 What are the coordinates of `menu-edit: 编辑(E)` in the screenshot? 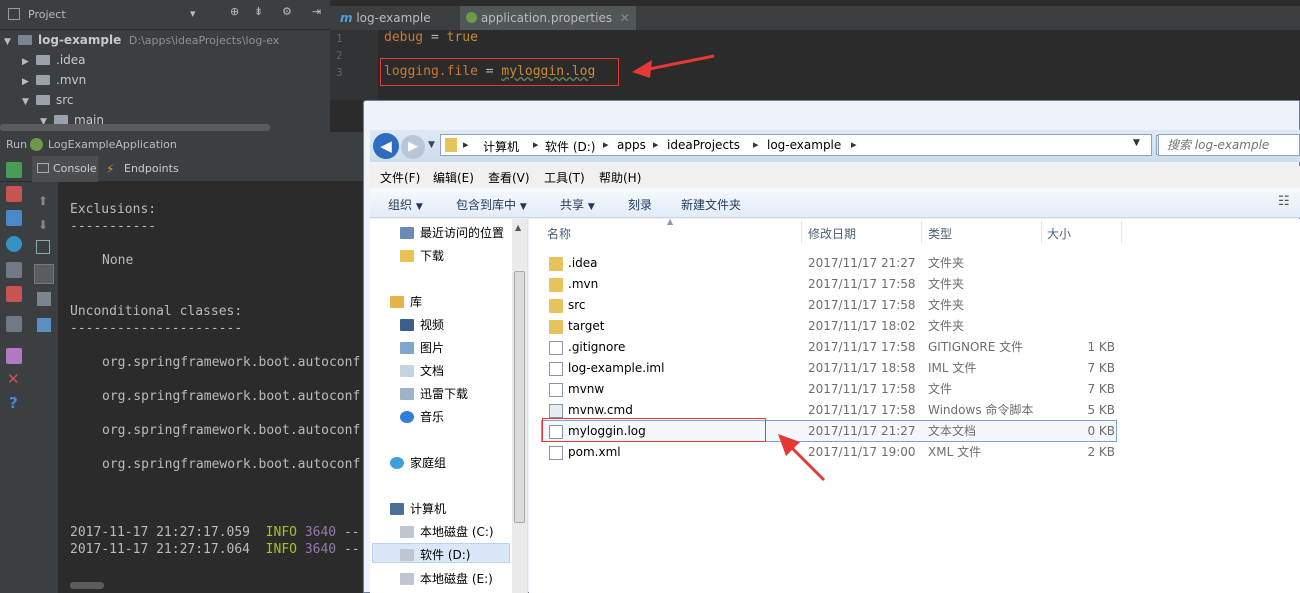 It's located at (453, 177).